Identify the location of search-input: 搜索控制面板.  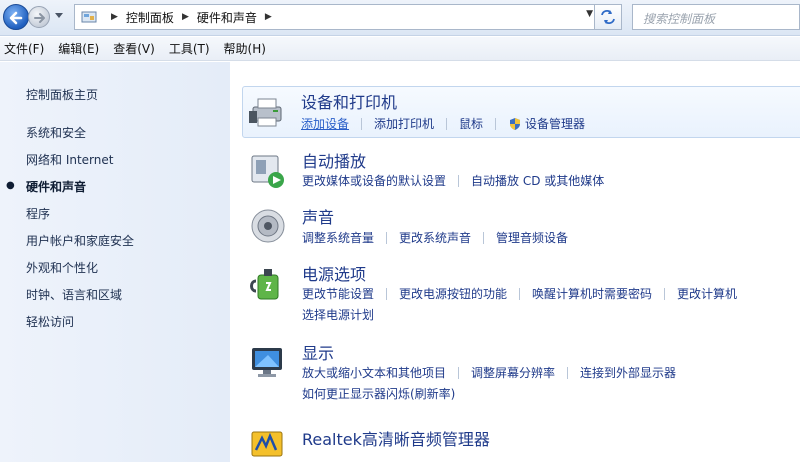
(716, 17).